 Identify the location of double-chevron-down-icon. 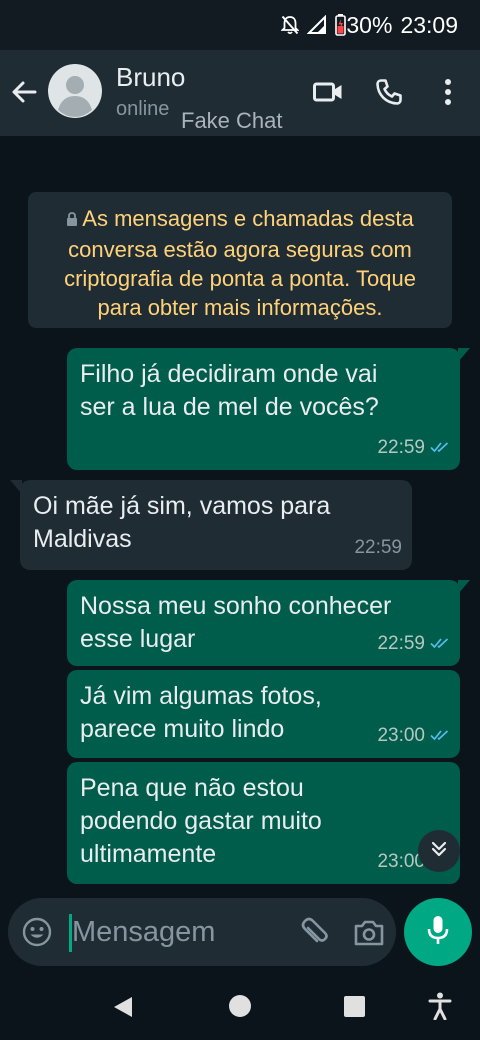
(439, 851).